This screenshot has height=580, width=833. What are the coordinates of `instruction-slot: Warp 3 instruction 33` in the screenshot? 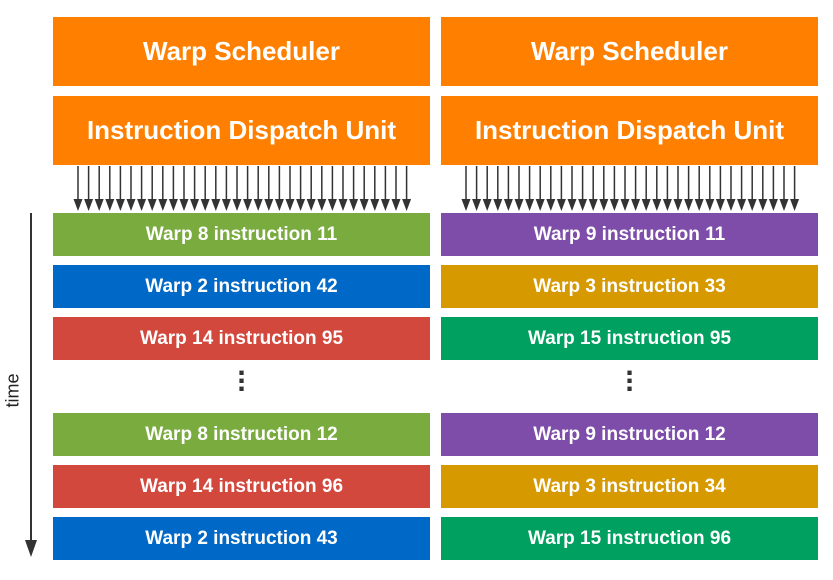 It's located at (629, 286).